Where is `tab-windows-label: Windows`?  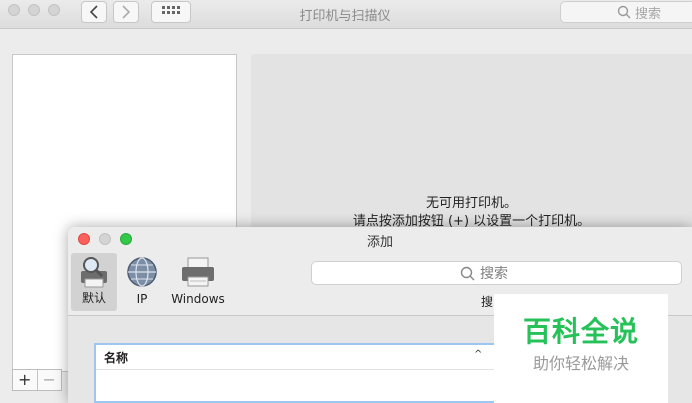 tab-windows-label: Windows is located at coordinates (198, 299).